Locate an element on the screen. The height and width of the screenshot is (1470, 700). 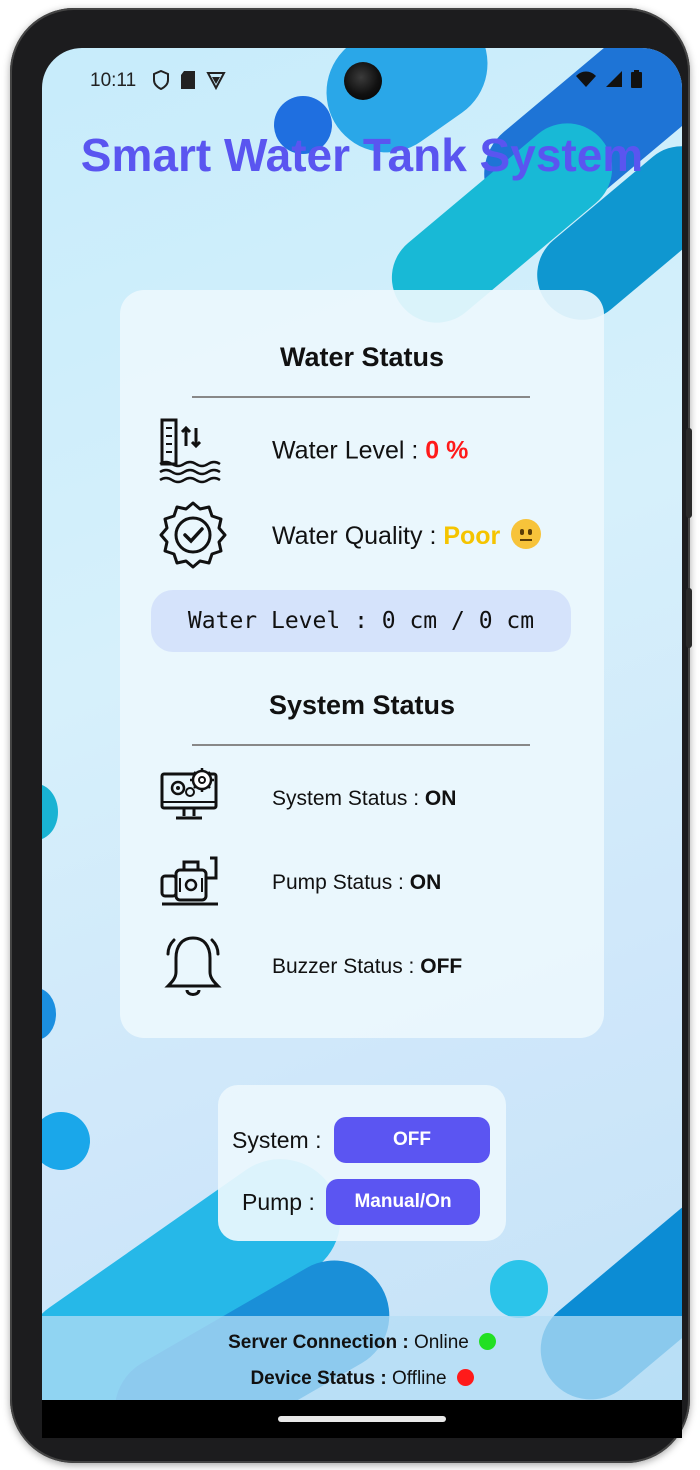
navigation-bar is located at coordinates (362, 1419).